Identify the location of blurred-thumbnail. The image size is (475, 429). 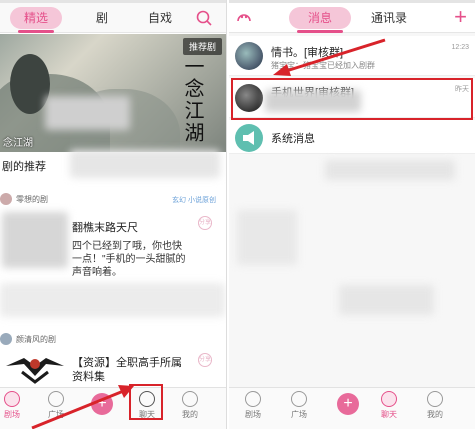
(35, 240).